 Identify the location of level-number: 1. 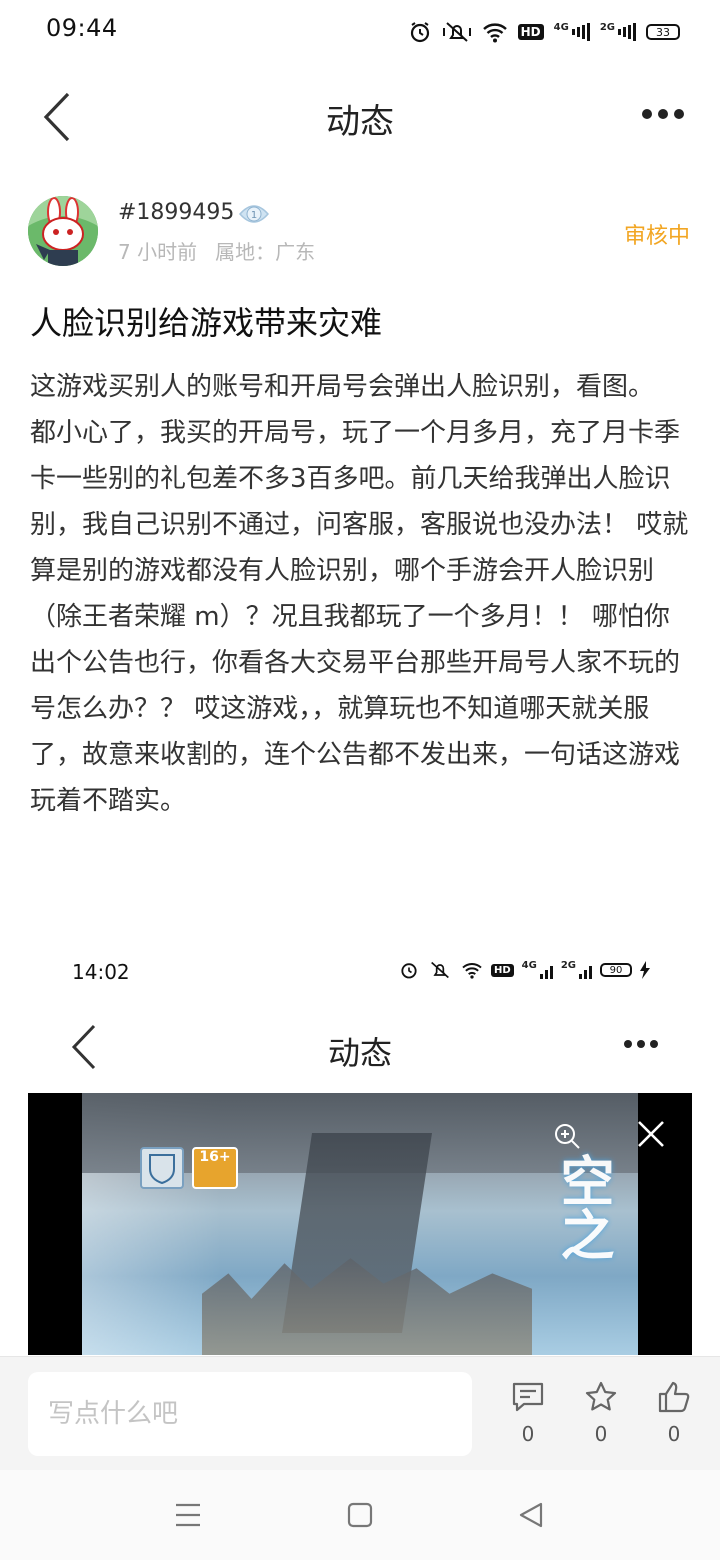
(254, 215).